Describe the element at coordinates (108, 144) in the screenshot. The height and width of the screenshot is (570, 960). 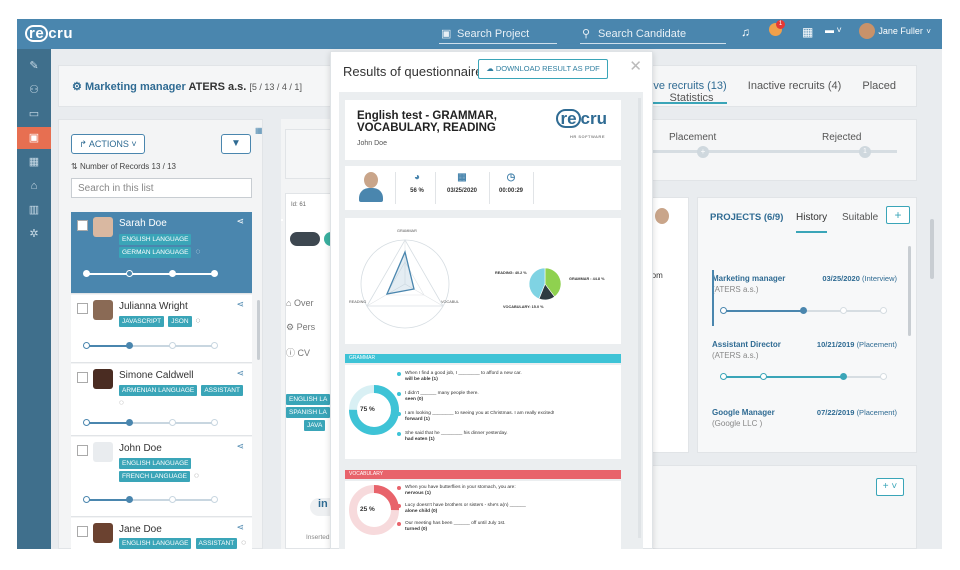
I see `actions-button: ↱ ACTIONS ˅` at that location.